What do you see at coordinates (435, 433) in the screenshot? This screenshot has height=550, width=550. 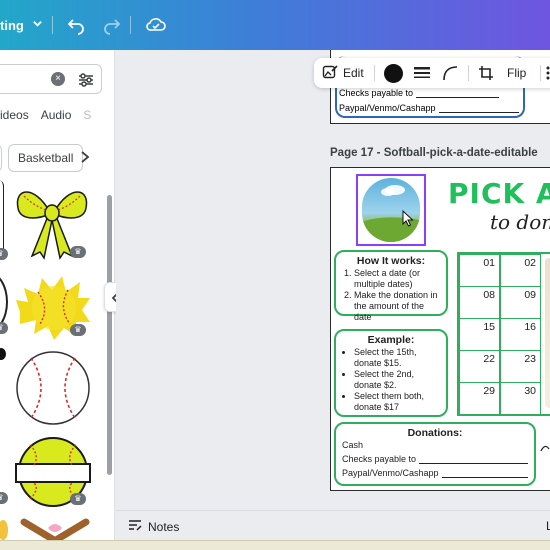 I see `donations-title: Donations:` at bounding box center [435, 433].